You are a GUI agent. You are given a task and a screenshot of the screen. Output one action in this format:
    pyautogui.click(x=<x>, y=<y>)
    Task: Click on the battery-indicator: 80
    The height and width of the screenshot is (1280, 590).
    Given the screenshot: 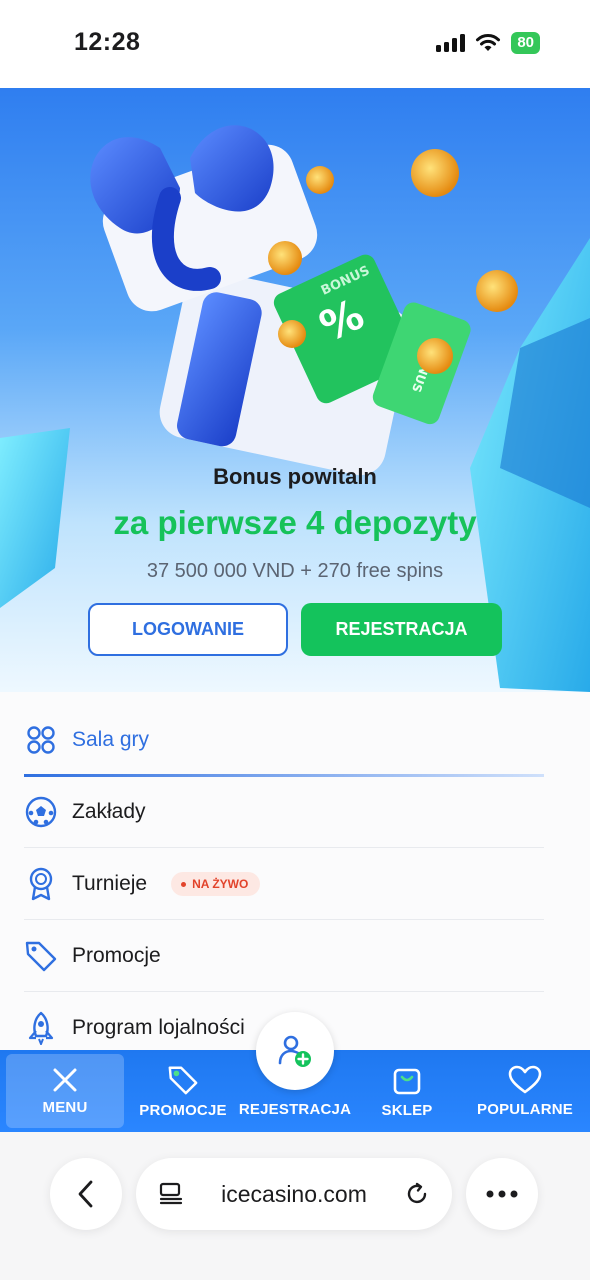 What is the action you would take?
    pyautogui.click(x=525, y=43)
    